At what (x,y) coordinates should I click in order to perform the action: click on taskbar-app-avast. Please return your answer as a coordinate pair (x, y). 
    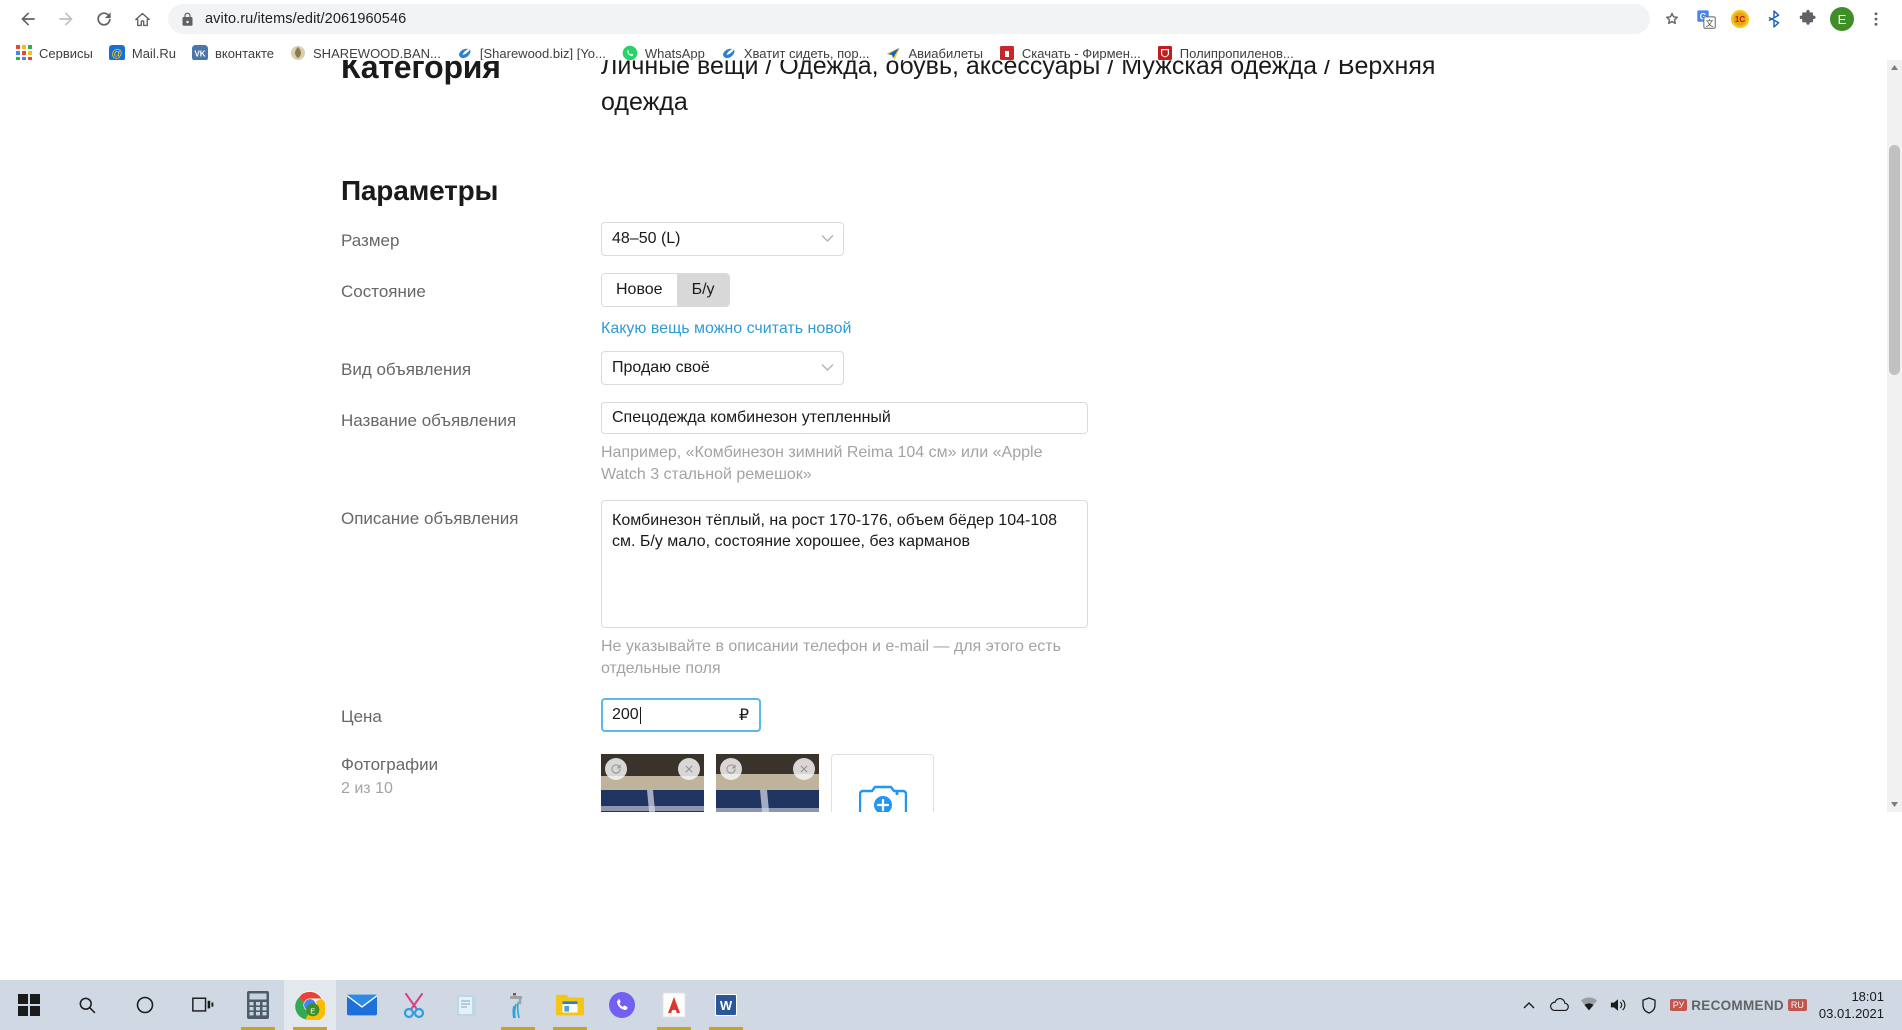
    Looking at the image, I should click on (674, 1005).